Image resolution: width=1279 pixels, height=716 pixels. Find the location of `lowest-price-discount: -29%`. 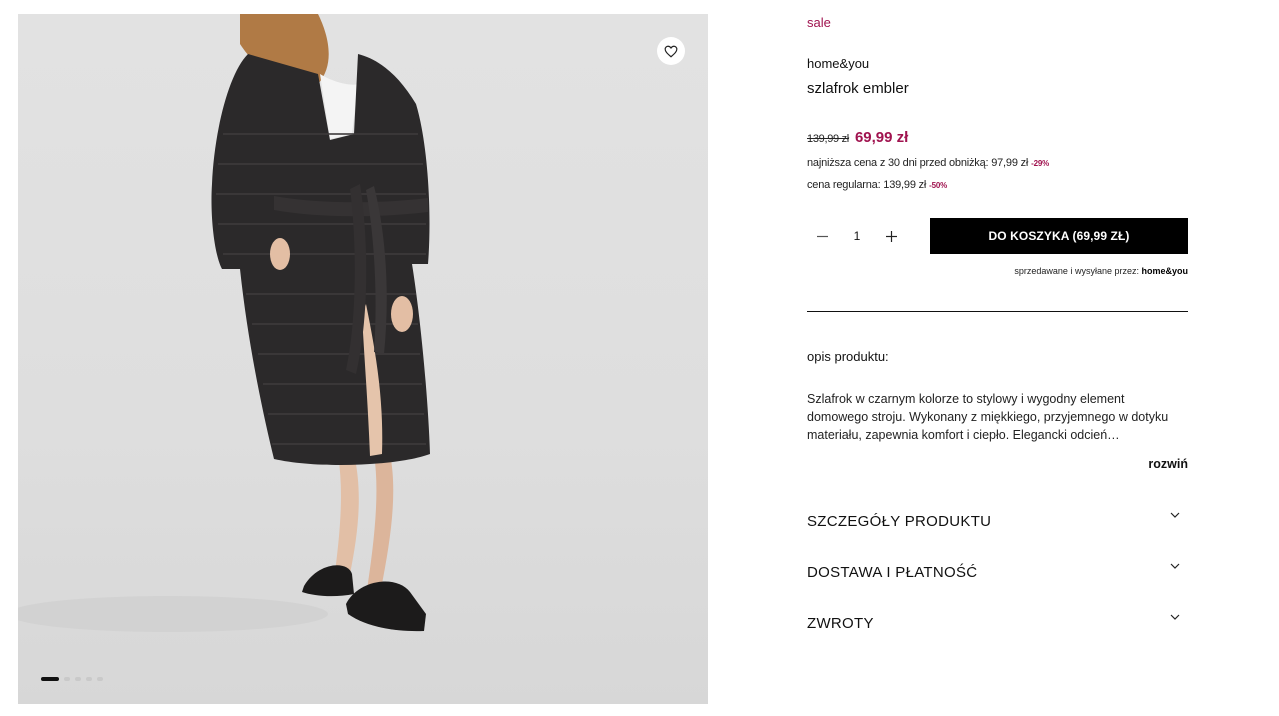

lowest-price-discount: -29% is located at coordinates (1040, 163).